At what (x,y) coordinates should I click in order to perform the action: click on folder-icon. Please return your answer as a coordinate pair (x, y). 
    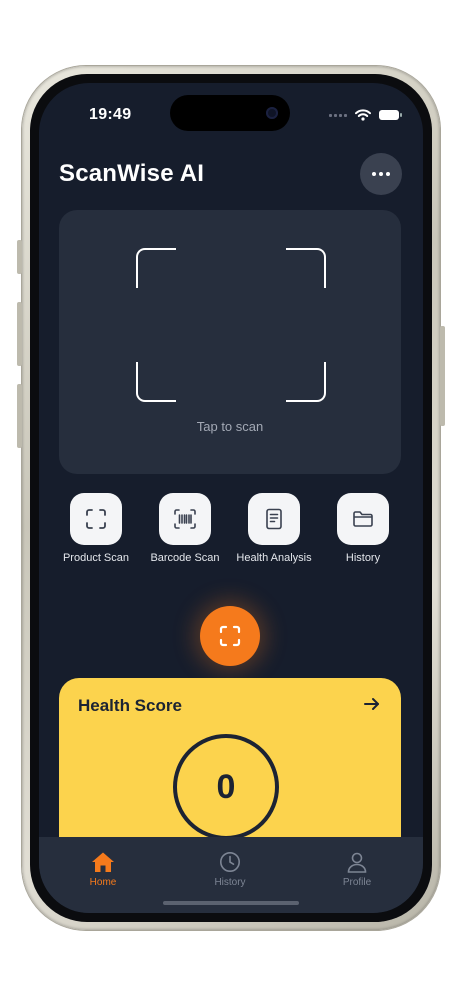
    Looking at the image, I should click on (363, 519).